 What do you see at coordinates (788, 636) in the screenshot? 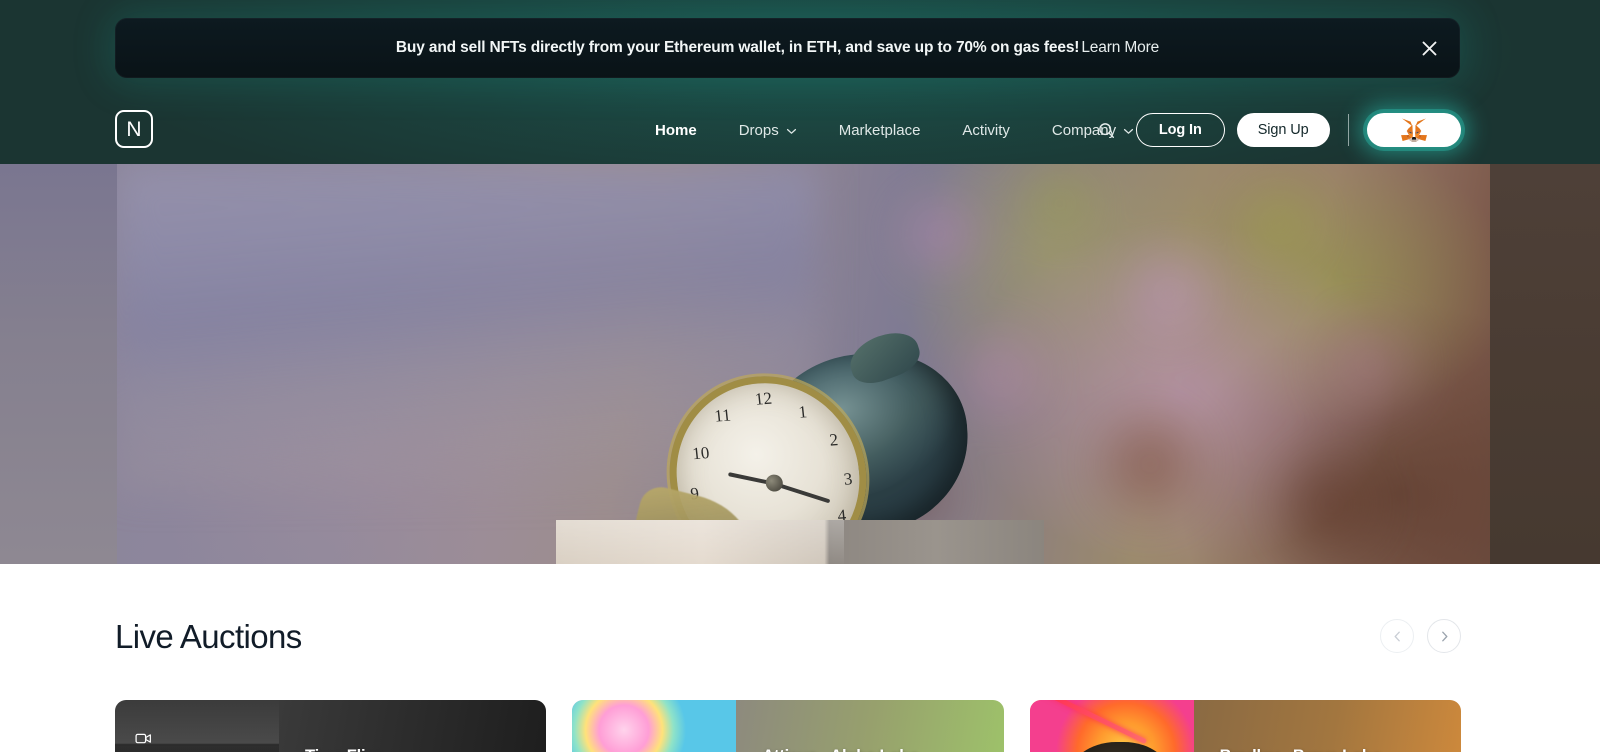
I see `live-auctions-header: Live Auctions` at bounding box center [788, 636].